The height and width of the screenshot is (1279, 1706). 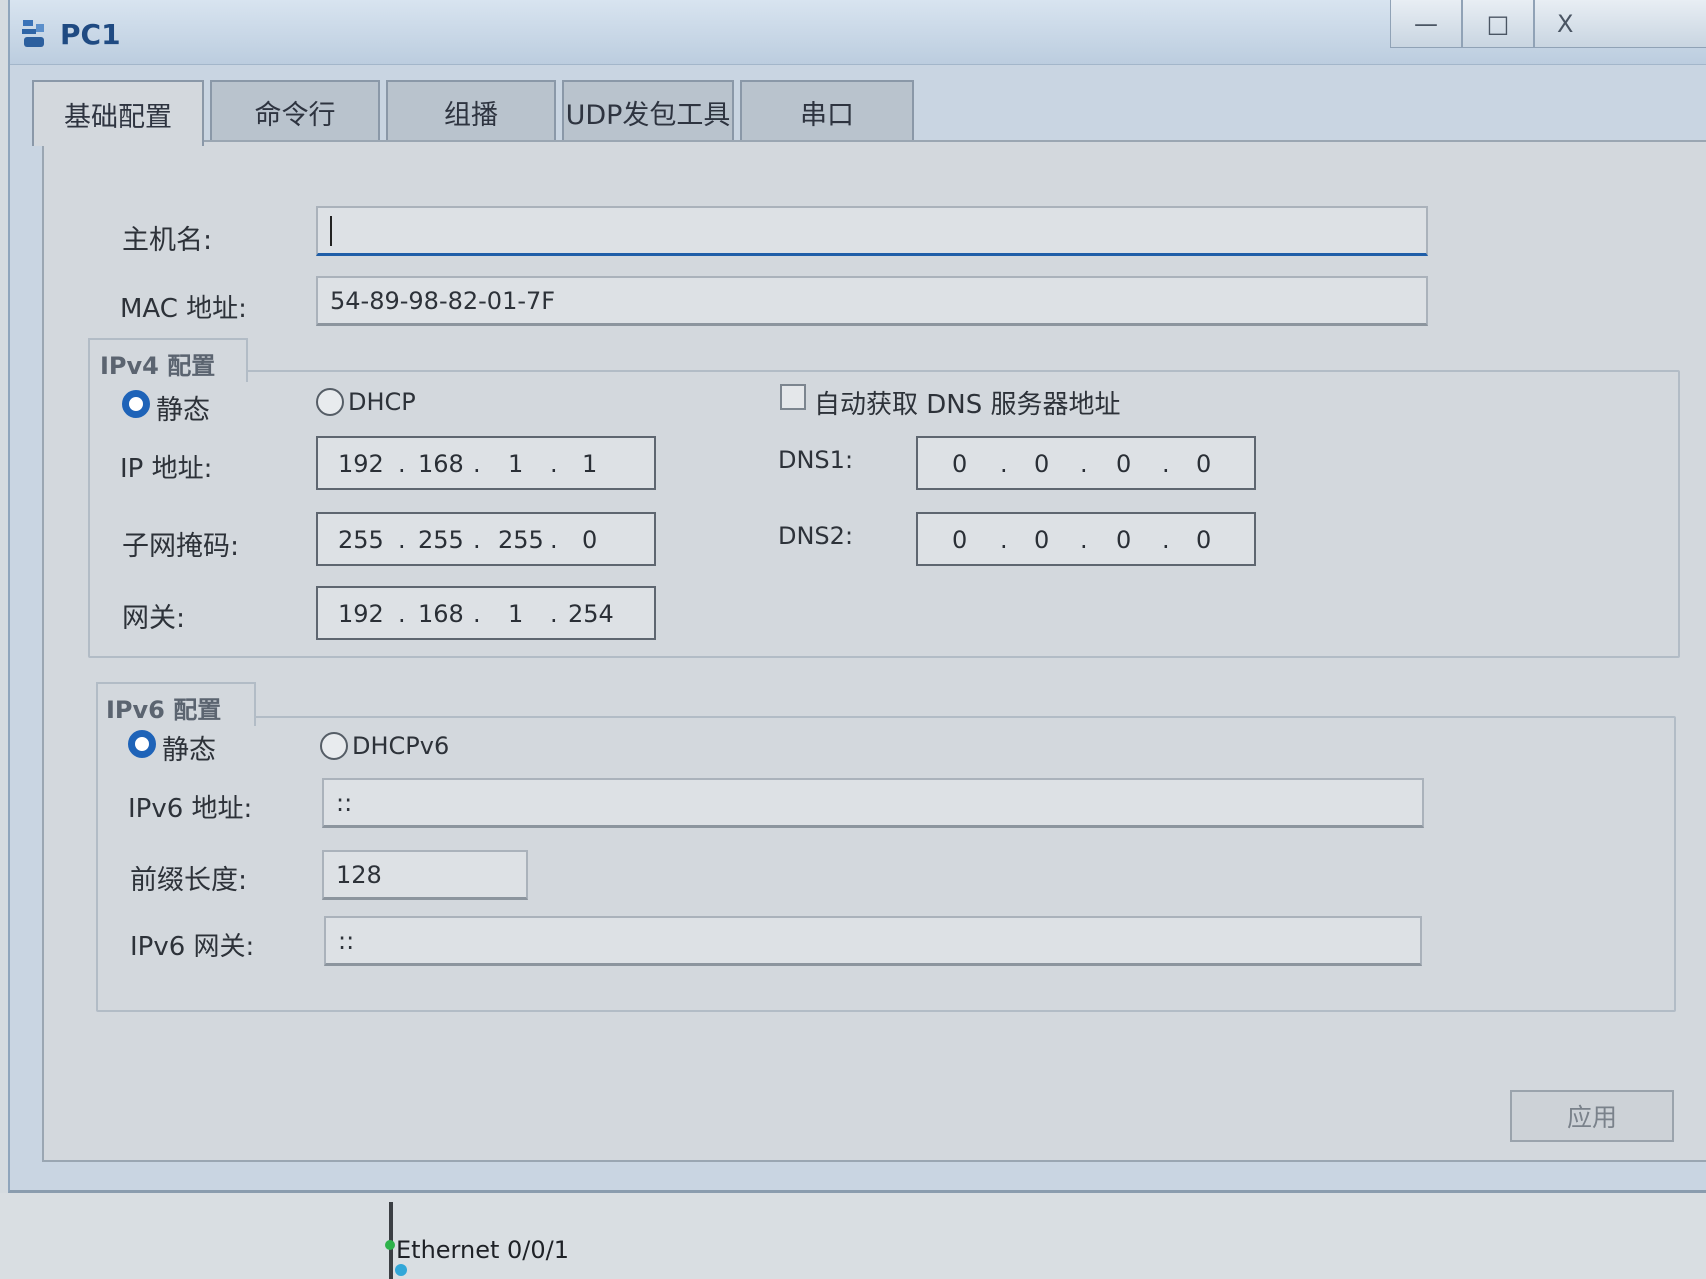 I want to click on ipv4-group-title: IPv4 配置, so click(x=158, y=366).